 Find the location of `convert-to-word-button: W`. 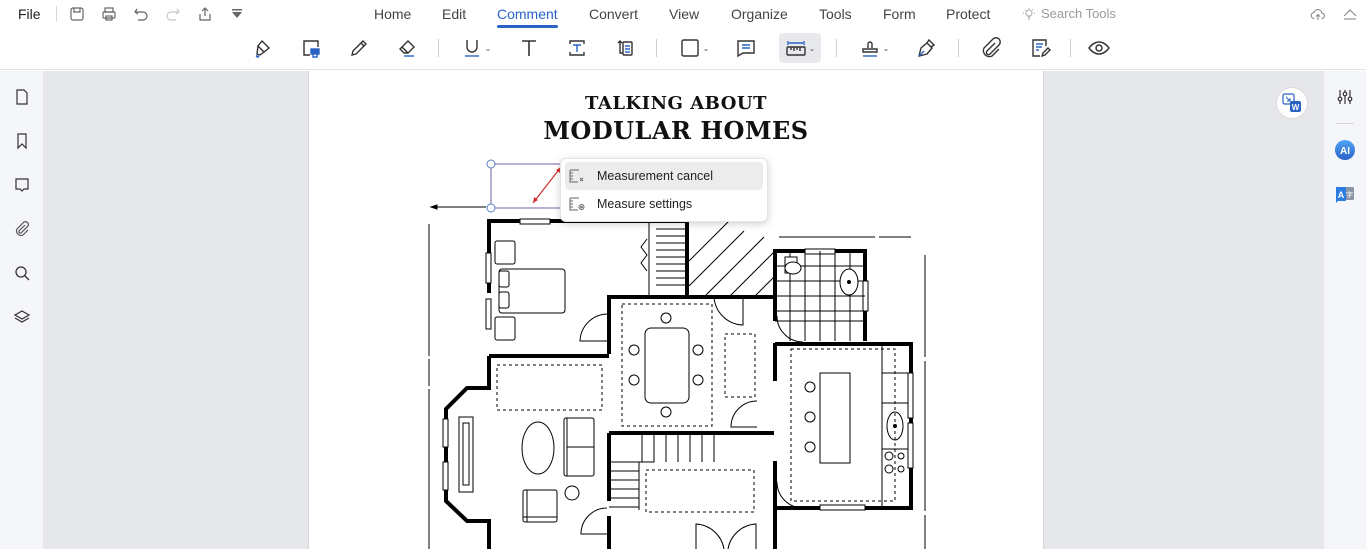

convert-to-word-button: W is located at coordinates (1292, 103).